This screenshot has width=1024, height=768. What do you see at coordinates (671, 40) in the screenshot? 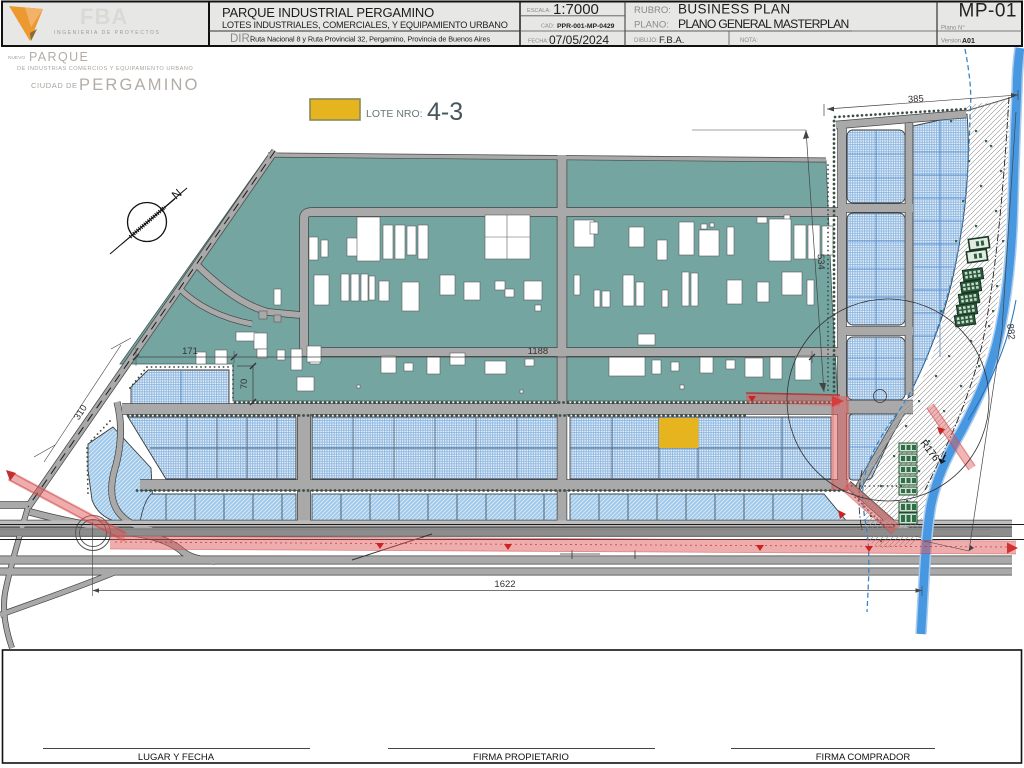
I see `svg-text: F.B.A.` at bounding box center [671, 40].